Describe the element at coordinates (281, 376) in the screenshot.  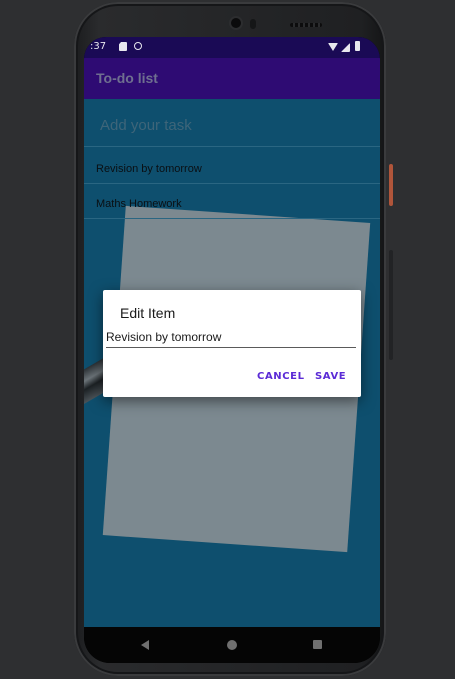
I see `cancel-button: CANCEL` at that location.